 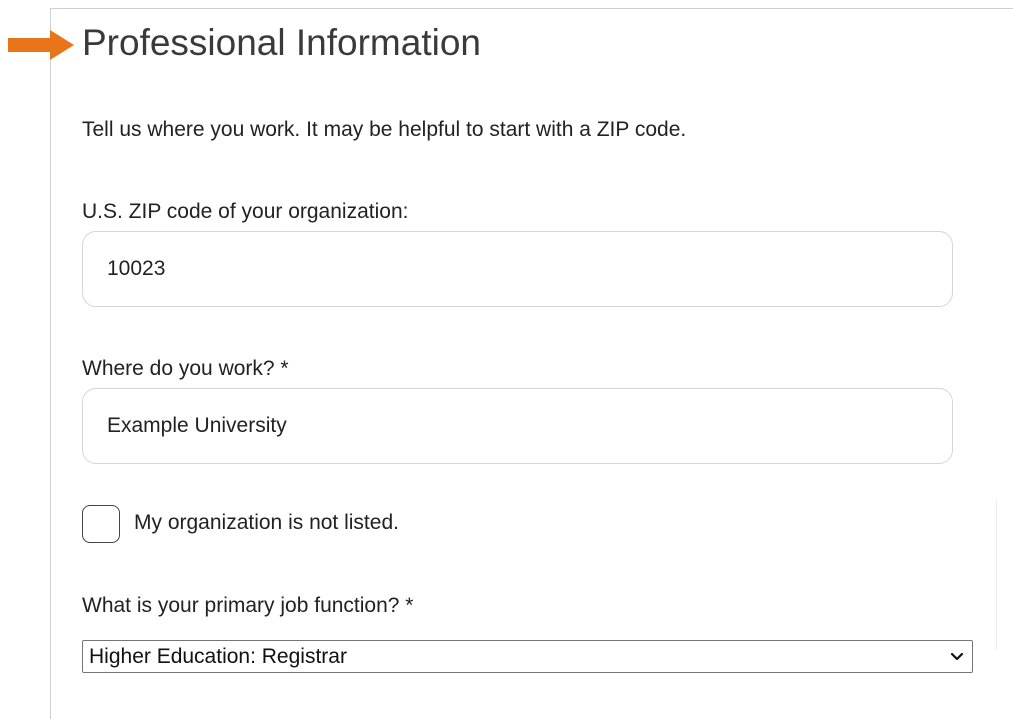 What do you see at coordinates (101, 524) in the screenshot?
I see `not-listed-checkbox` at bounding box center [101, 524].